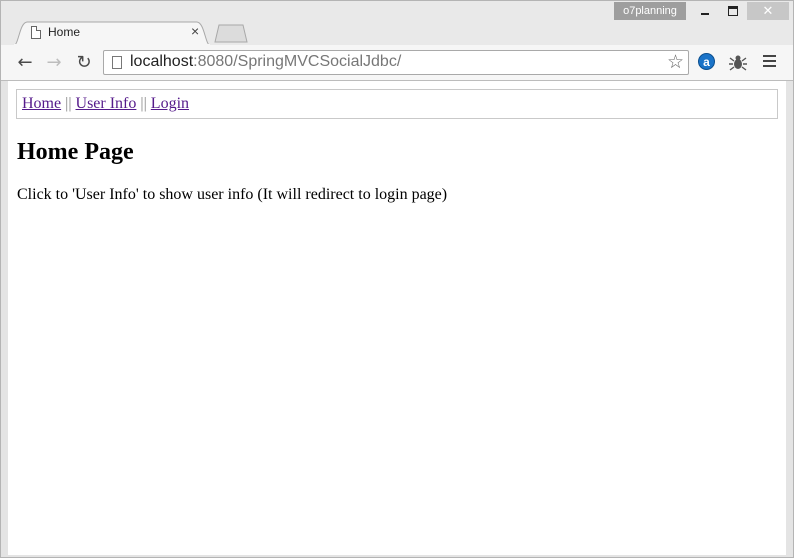 This screenshot has width=794, height=558. I want to click on address-bar: localhost:8080/SpringMVCSocialJdbc/ ☆, so click(396, 62).